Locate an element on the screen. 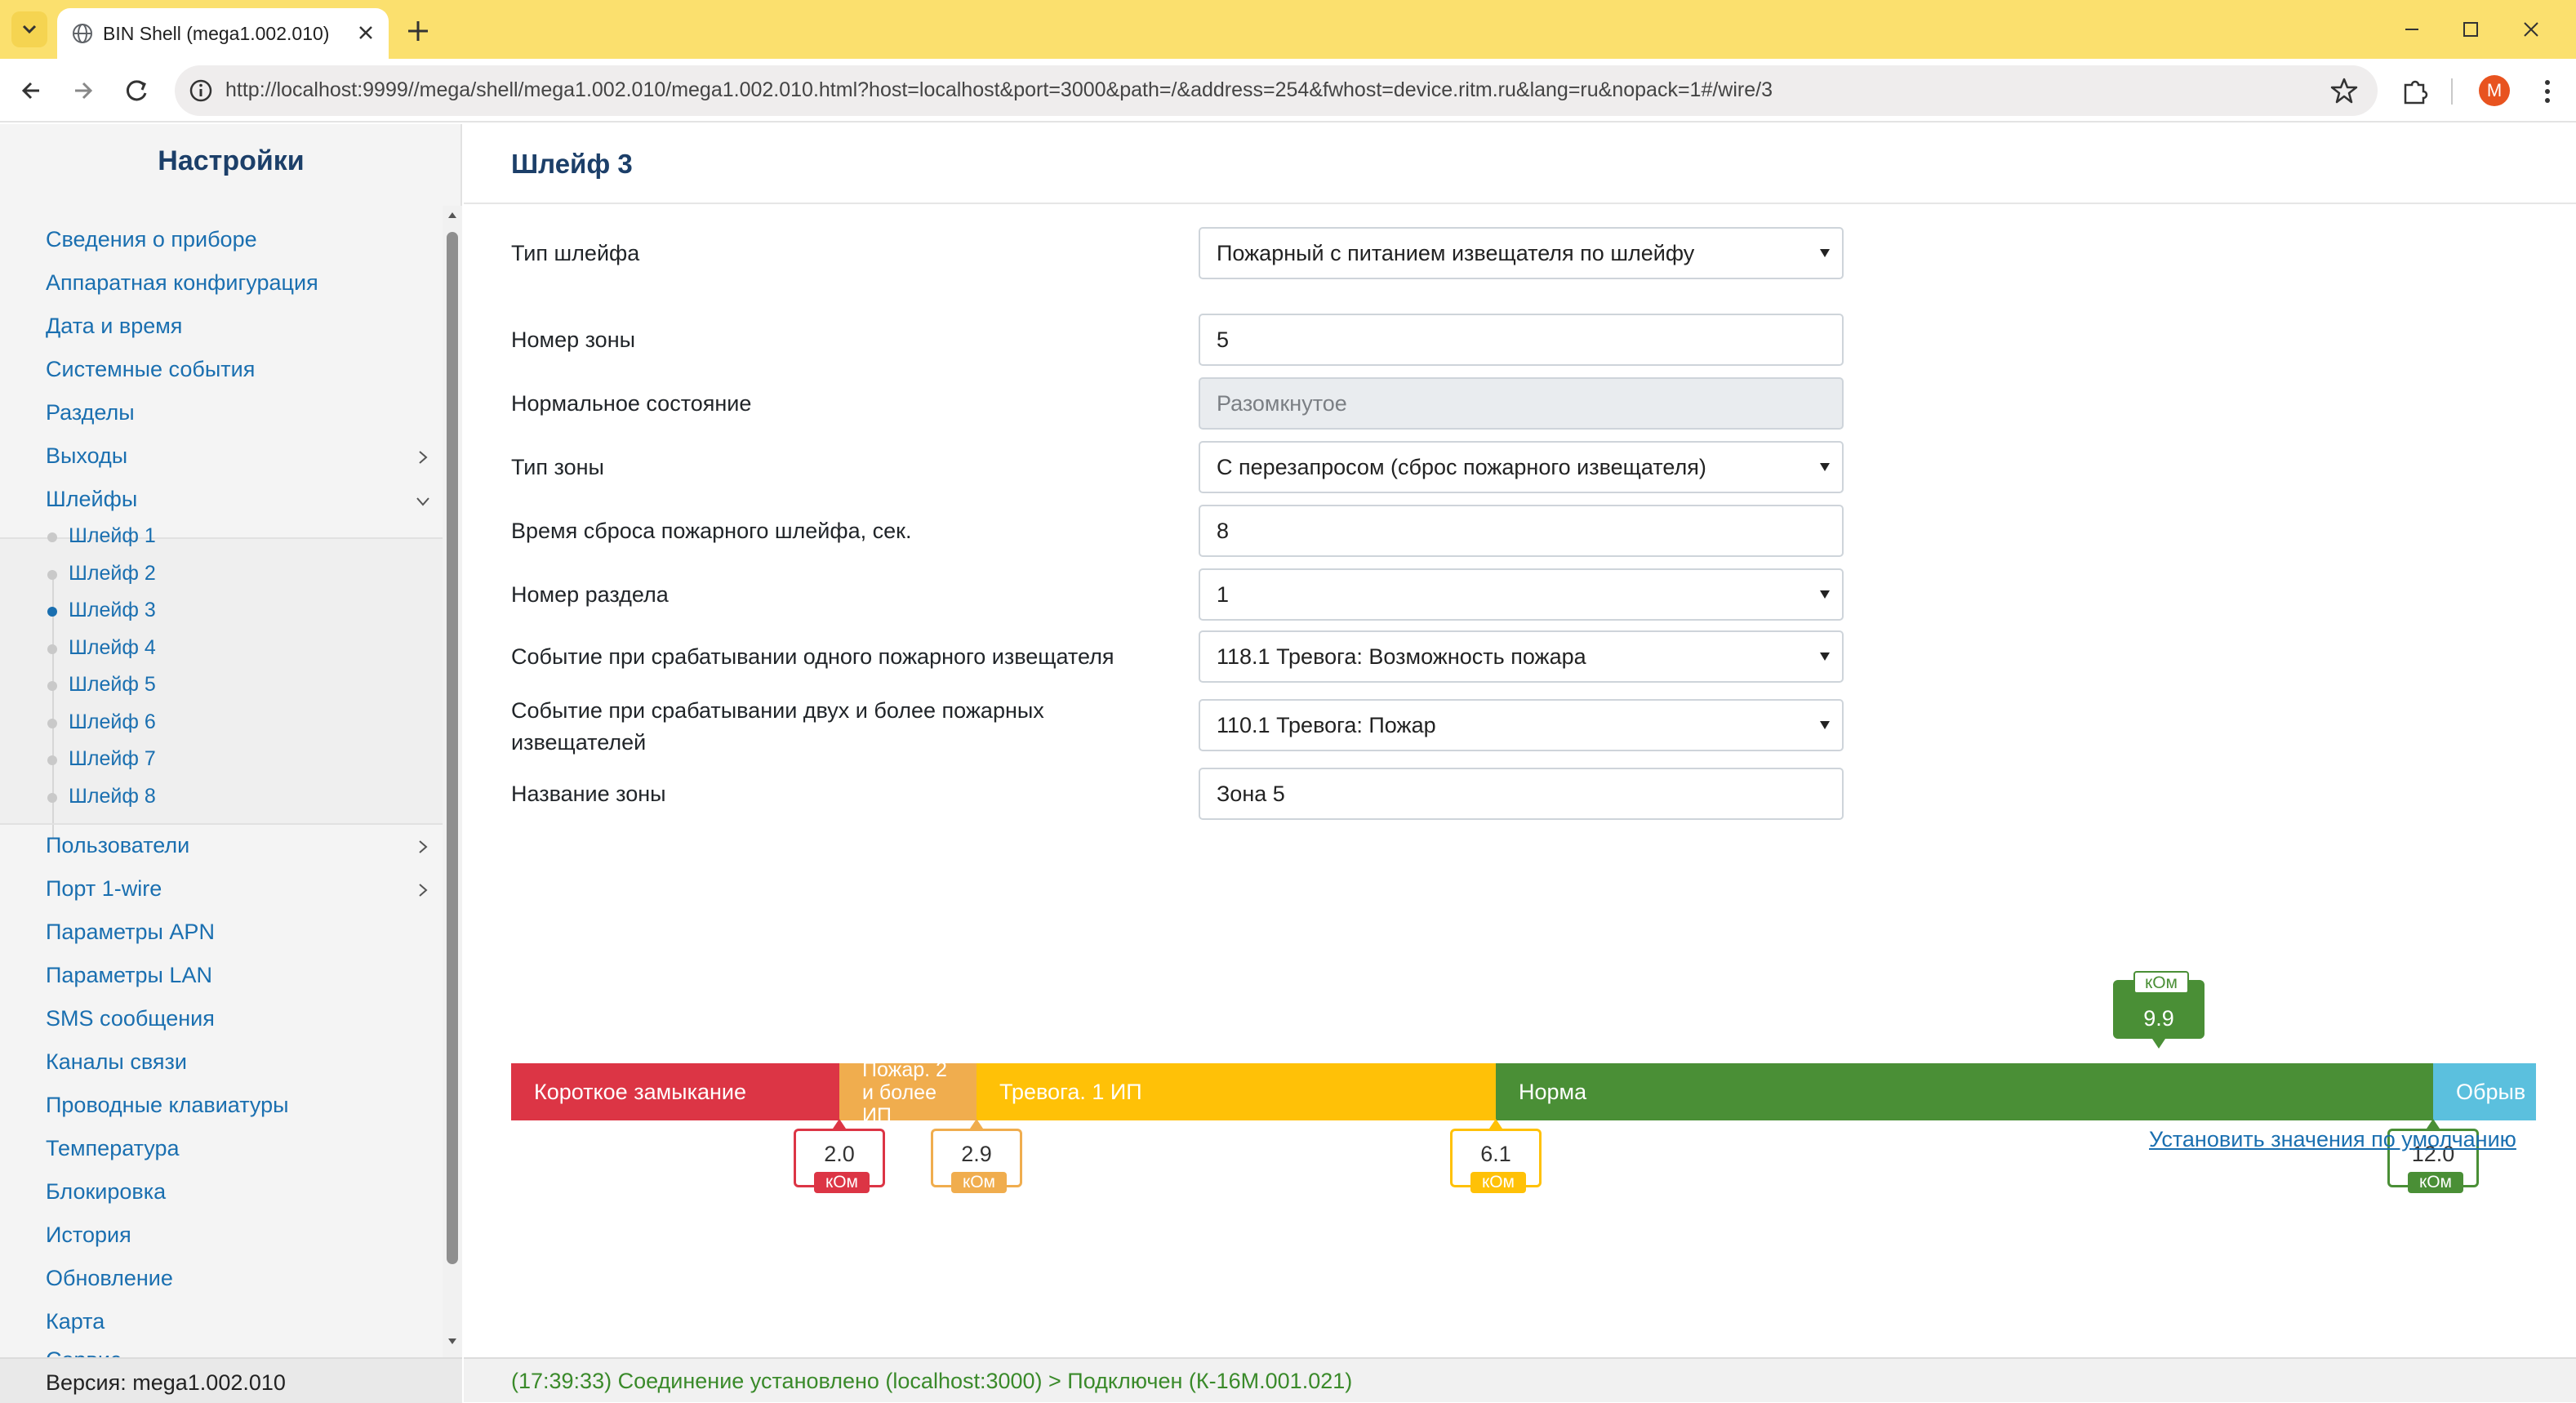 The height and width of the screenshot is (1403, 2576). sidebar-item-system-events: Системные события is located at coordinates (150, 369).